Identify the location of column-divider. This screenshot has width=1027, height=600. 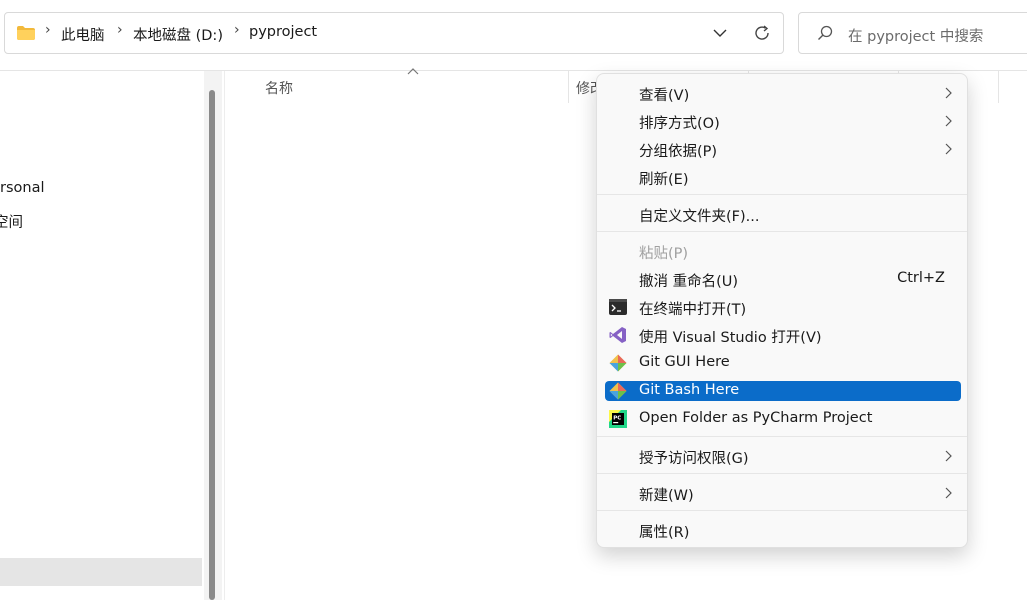
(998, 87).